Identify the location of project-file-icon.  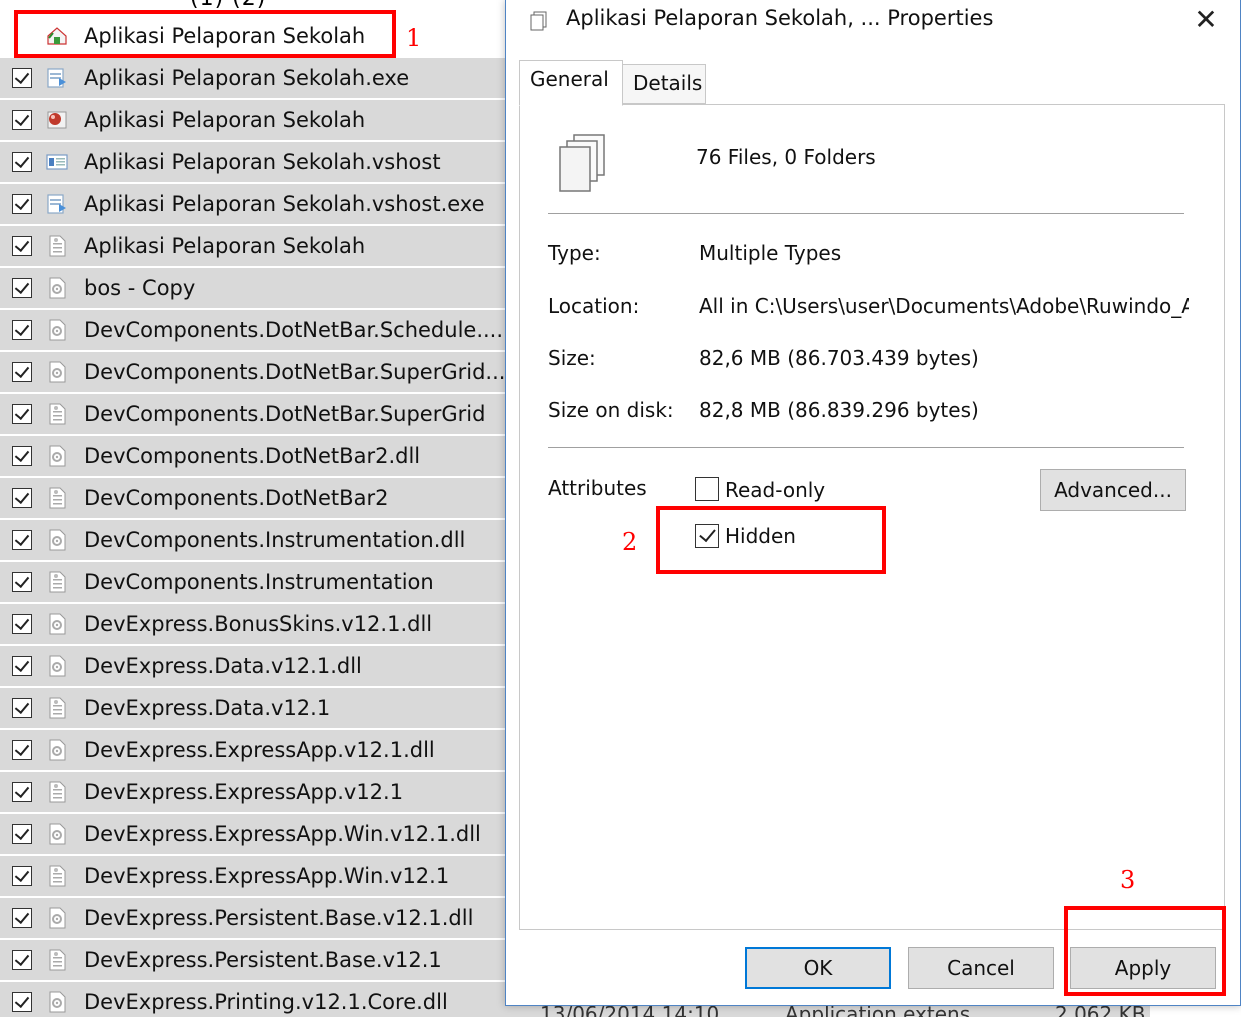
(57, 120).